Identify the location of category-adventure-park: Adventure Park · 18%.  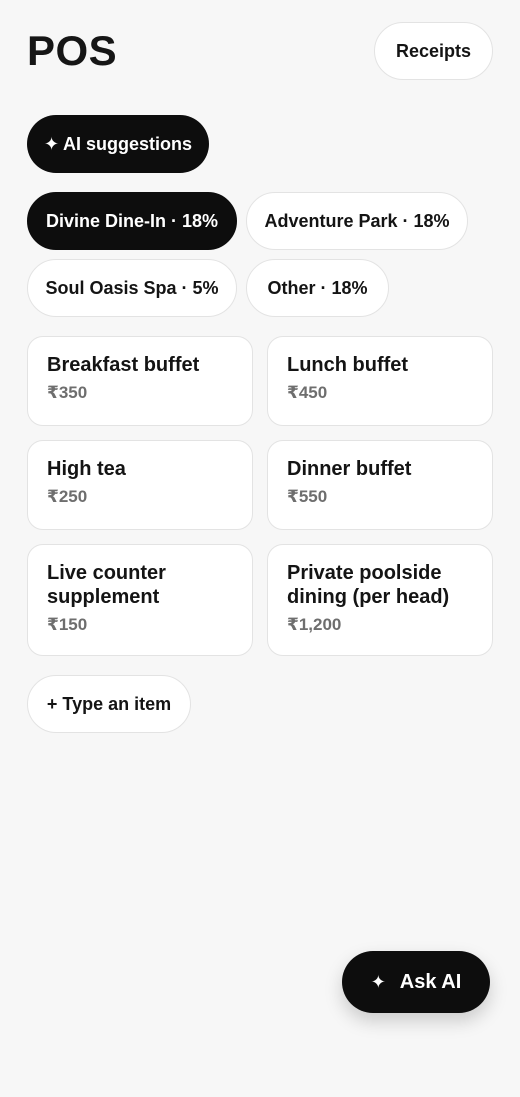
(357, 221).